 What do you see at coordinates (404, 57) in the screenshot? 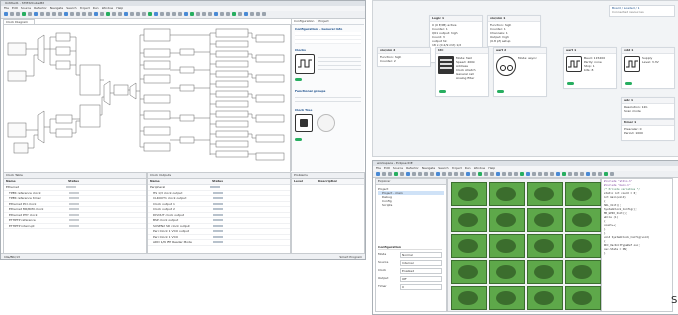
I see `card-viovim-2: vio/vim 2 Function: high Counter: 2` at bounding box center [404, 57].